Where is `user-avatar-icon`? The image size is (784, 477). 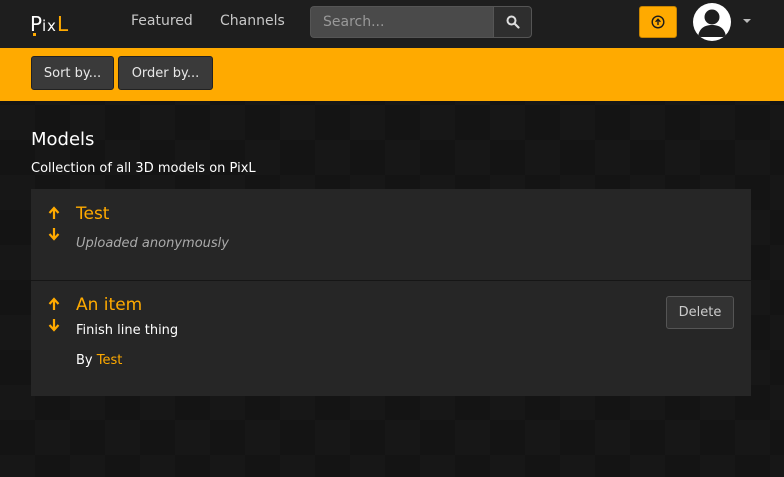
user-avatar-icon is located at coordinates (712, 23).